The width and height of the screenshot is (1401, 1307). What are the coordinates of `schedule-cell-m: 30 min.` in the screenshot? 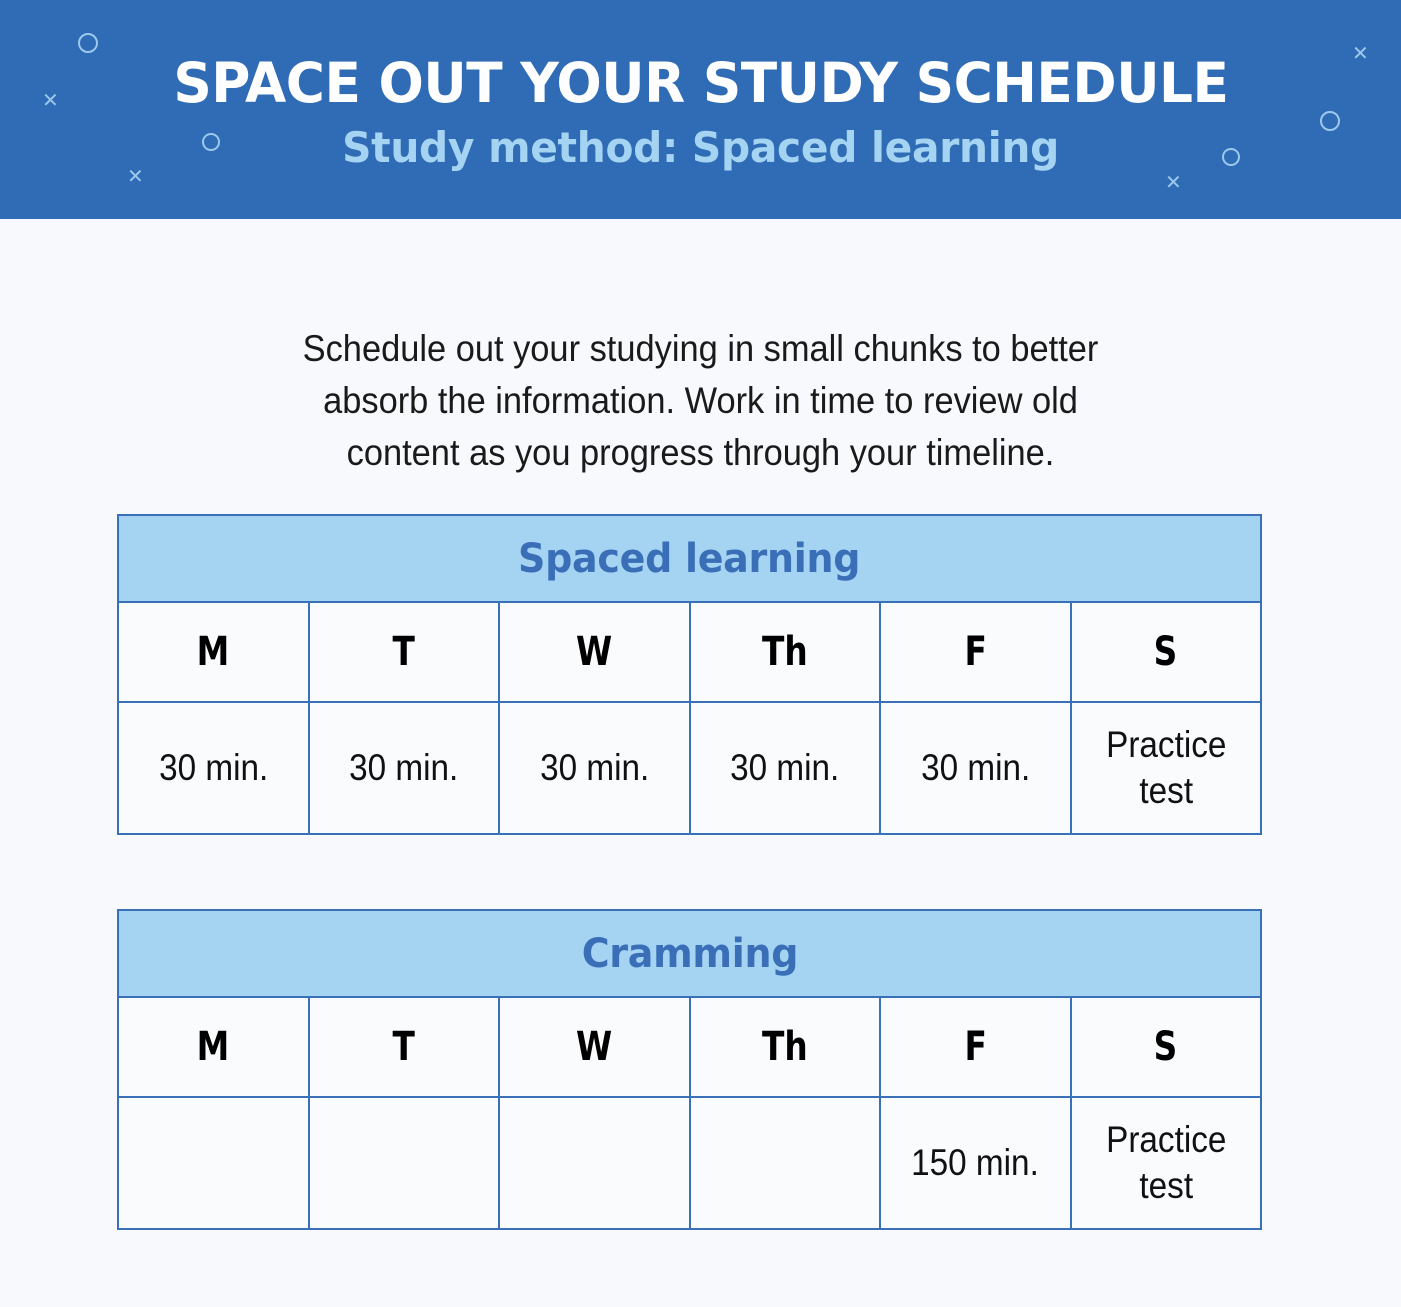 It's located at (213, 768).